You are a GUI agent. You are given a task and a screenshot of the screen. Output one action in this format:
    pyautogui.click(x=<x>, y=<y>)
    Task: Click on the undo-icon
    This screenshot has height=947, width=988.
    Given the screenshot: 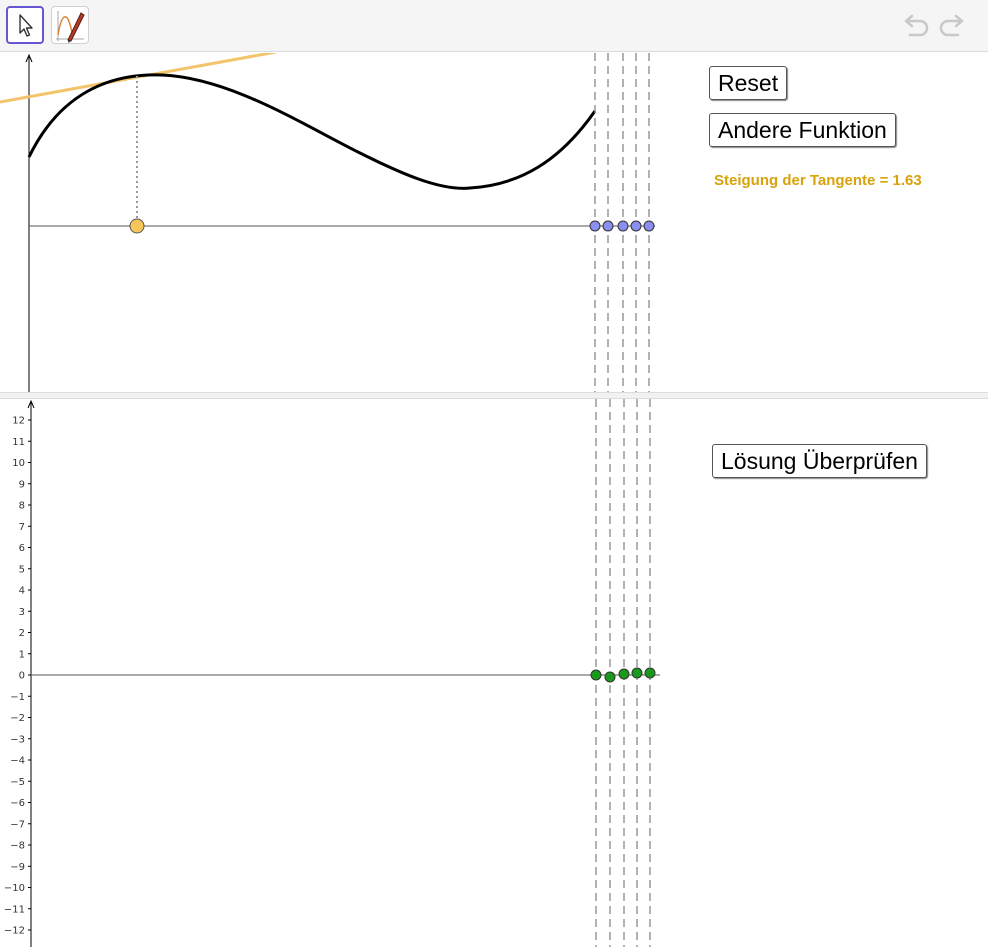 What is the action you would take?
    pyautogui.click(x=916, y=25)
    